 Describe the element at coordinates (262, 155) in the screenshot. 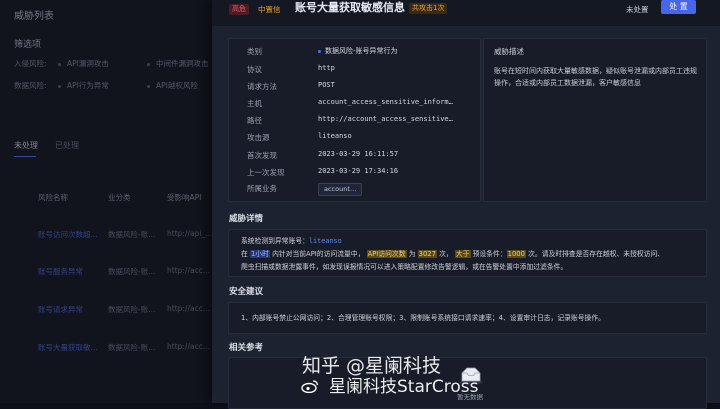

I see `info-label: 首次发现` at that location.